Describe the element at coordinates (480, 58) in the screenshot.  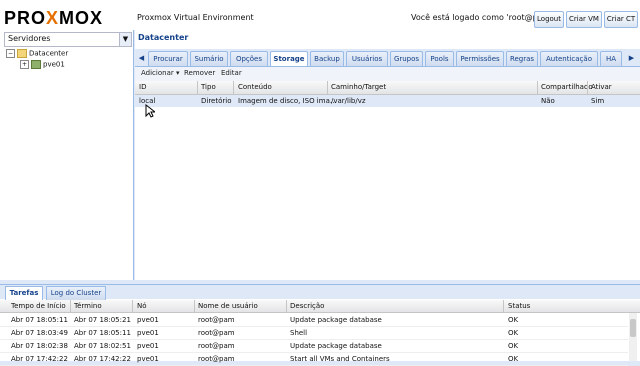
I see `tab-permissoes: Permissões` at that location.